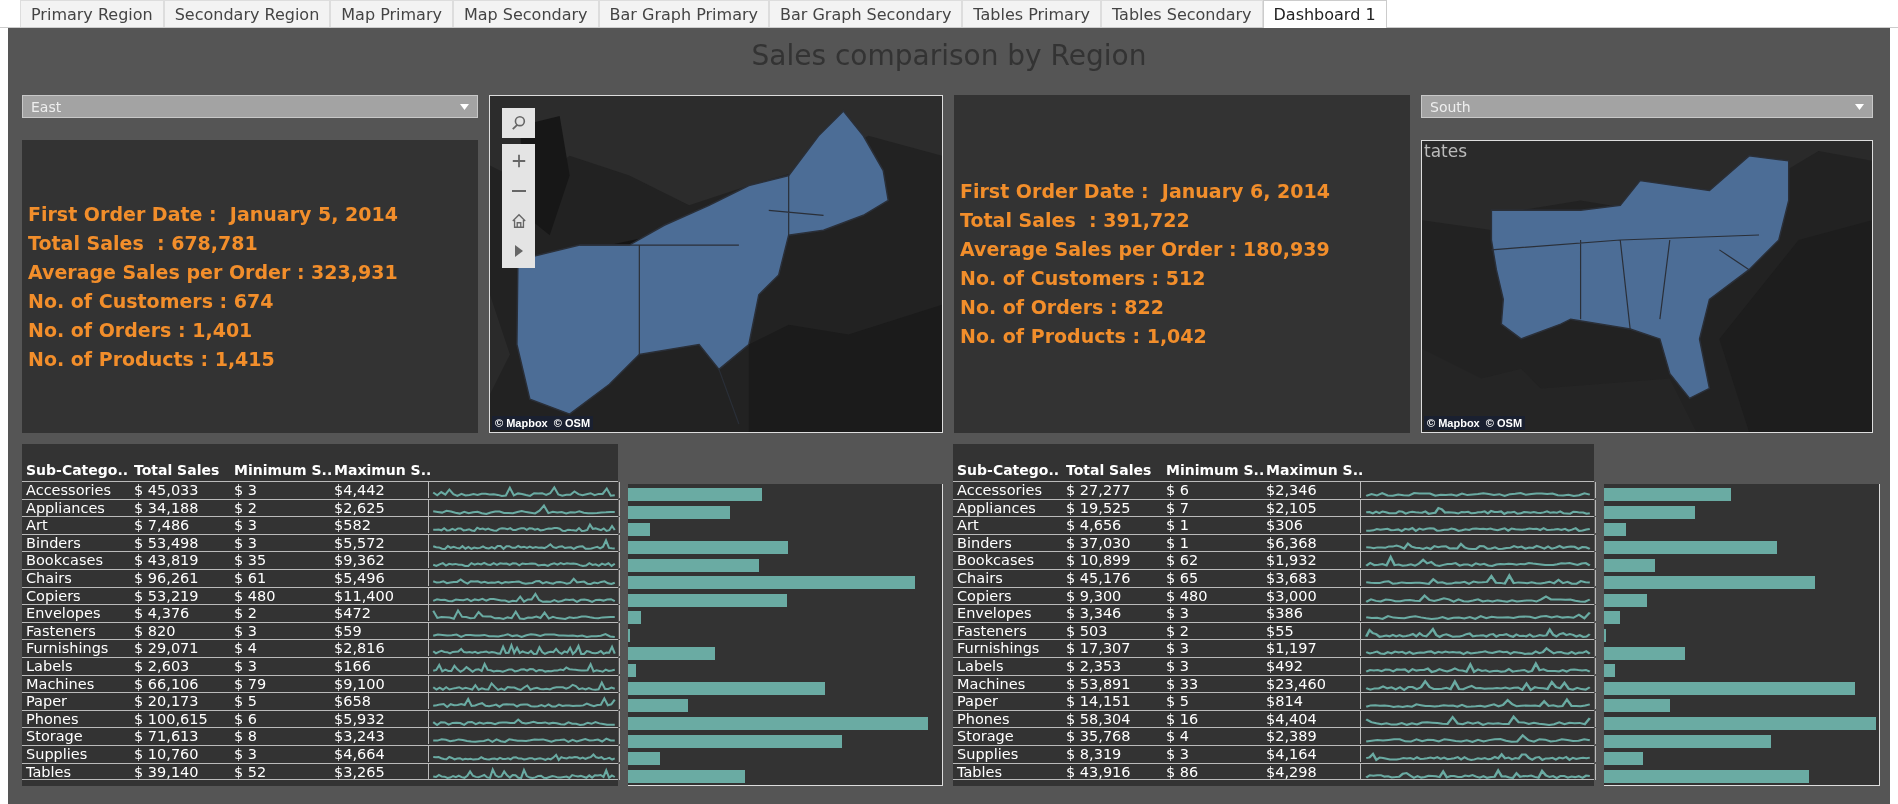  I want to click on sheet-tab: Secondary Region, so click(247, 13).